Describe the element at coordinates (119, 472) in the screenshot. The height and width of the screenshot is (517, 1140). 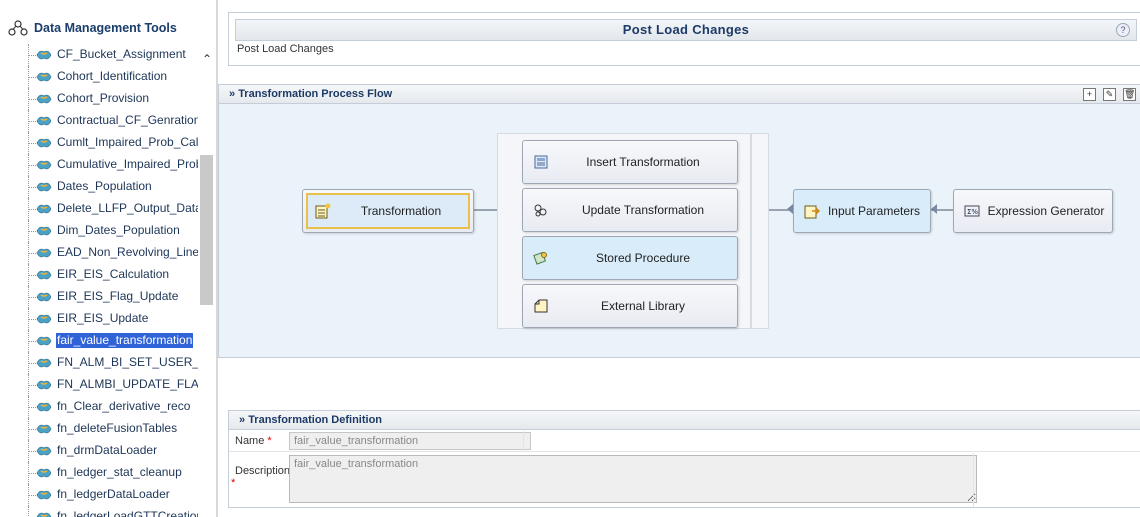
I see `tree-item-label: fn_ledger_stat_cleanup` at that location.